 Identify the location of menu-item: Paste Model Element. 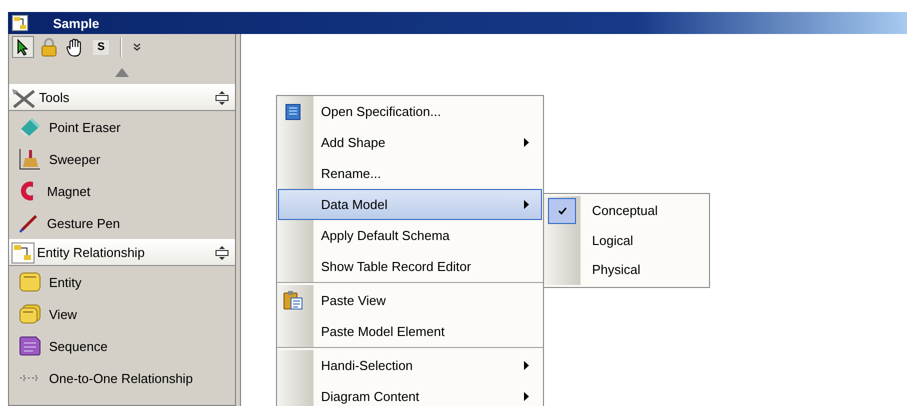
(410, 331).